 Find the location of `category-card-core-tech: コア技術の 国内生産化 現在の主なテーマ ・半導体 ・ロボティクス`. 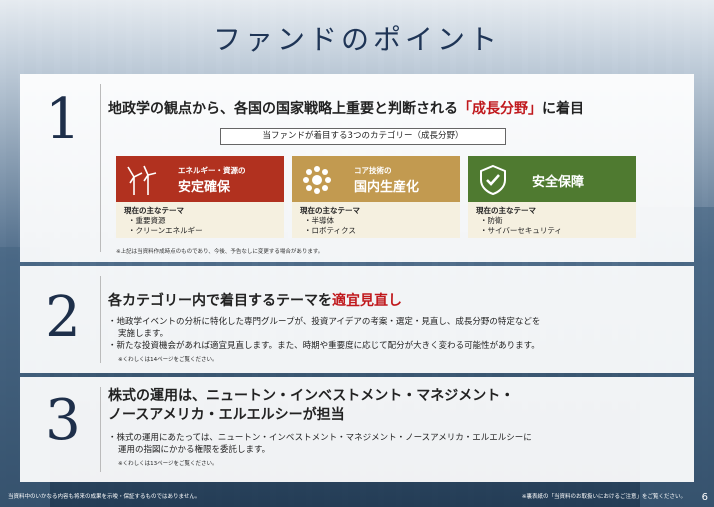

category-card-core-tech: コア技術の 国内生産化 現在の主なテーマ ・半導体 ・ロボティクス is located at coordinates (376, 197).